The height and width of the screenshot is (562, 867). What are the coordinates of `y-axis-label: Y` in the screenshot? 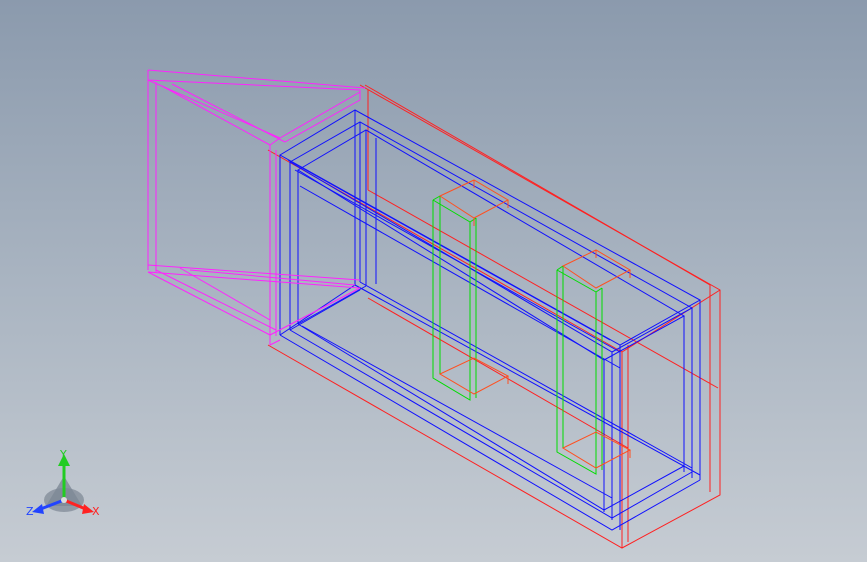 It's located at (63, 454).